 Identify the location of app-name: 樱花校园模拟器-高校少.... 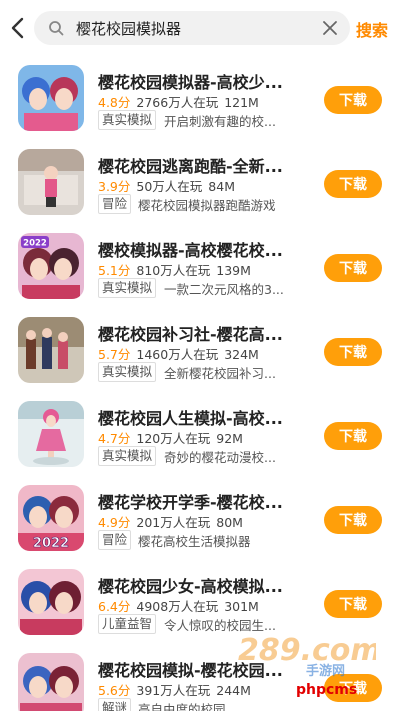
(196, 81).